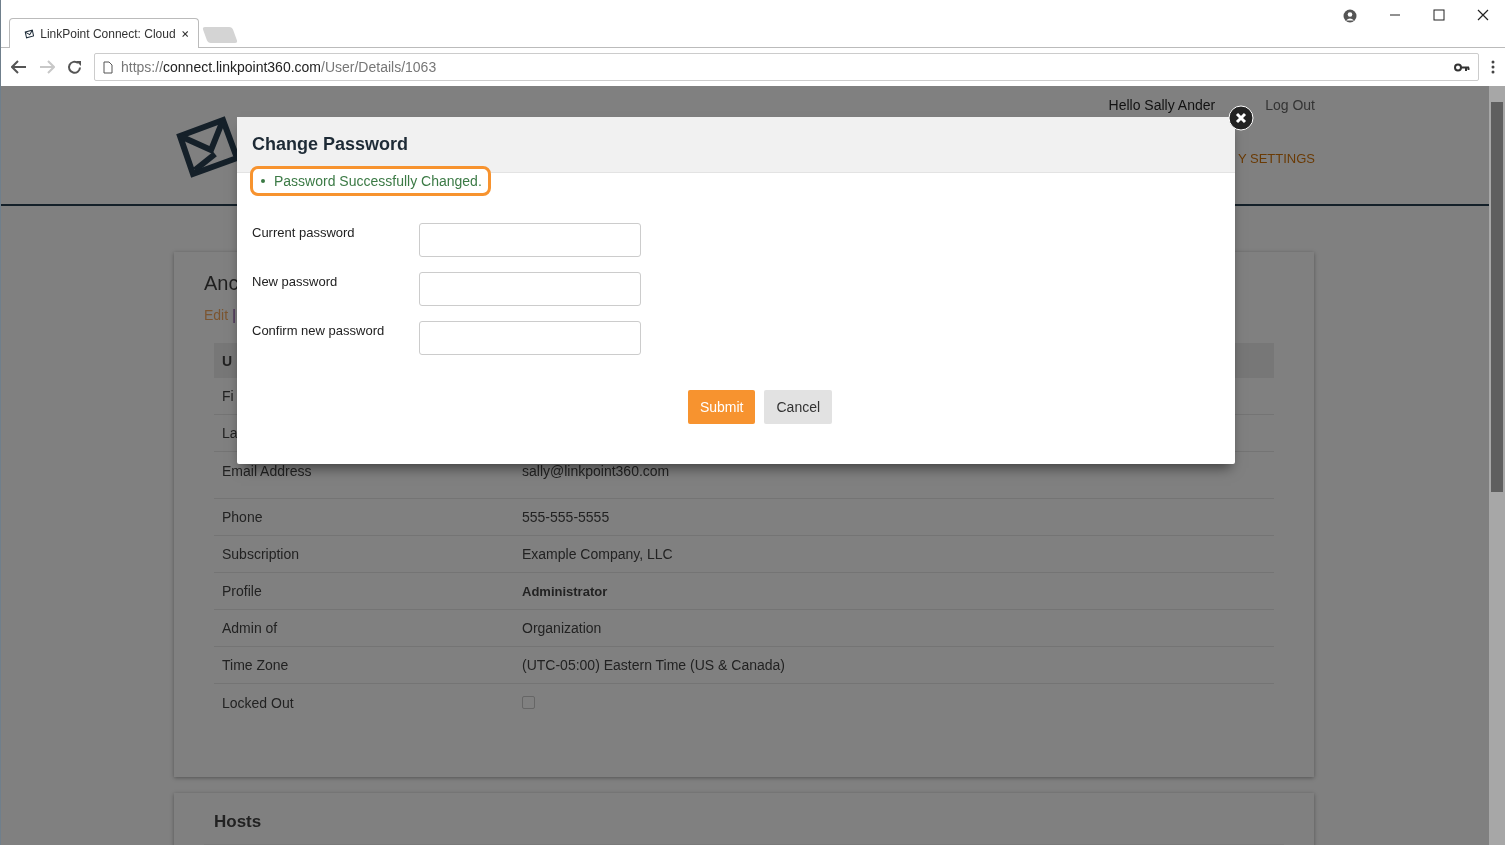  Describe the element at coordinates (319, 330) in the screenshot. I see `field-label: Confirm new password` at that location.